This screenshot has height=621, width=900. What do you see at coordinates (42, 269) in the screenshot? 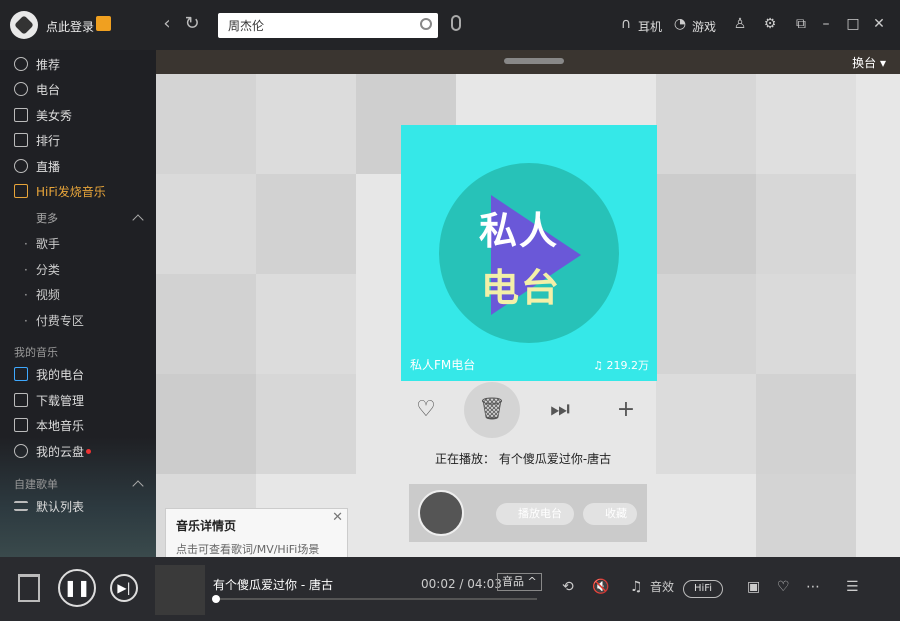
I see `sidebar-item-category: 分类` at bounding box center [42, 269].